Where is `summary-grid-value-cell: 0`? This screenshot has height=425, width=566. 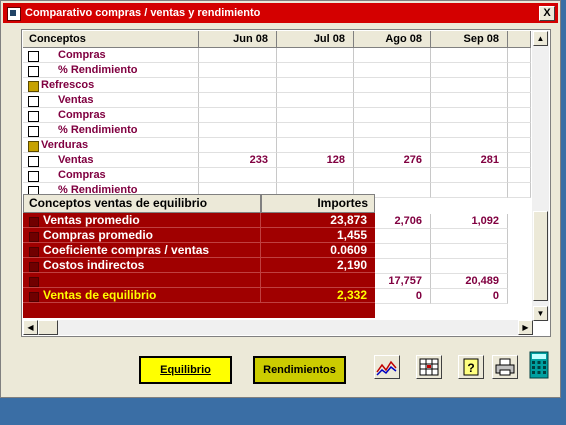 summary-grid-value-cell: 0 is located at coordinates (469, 296).